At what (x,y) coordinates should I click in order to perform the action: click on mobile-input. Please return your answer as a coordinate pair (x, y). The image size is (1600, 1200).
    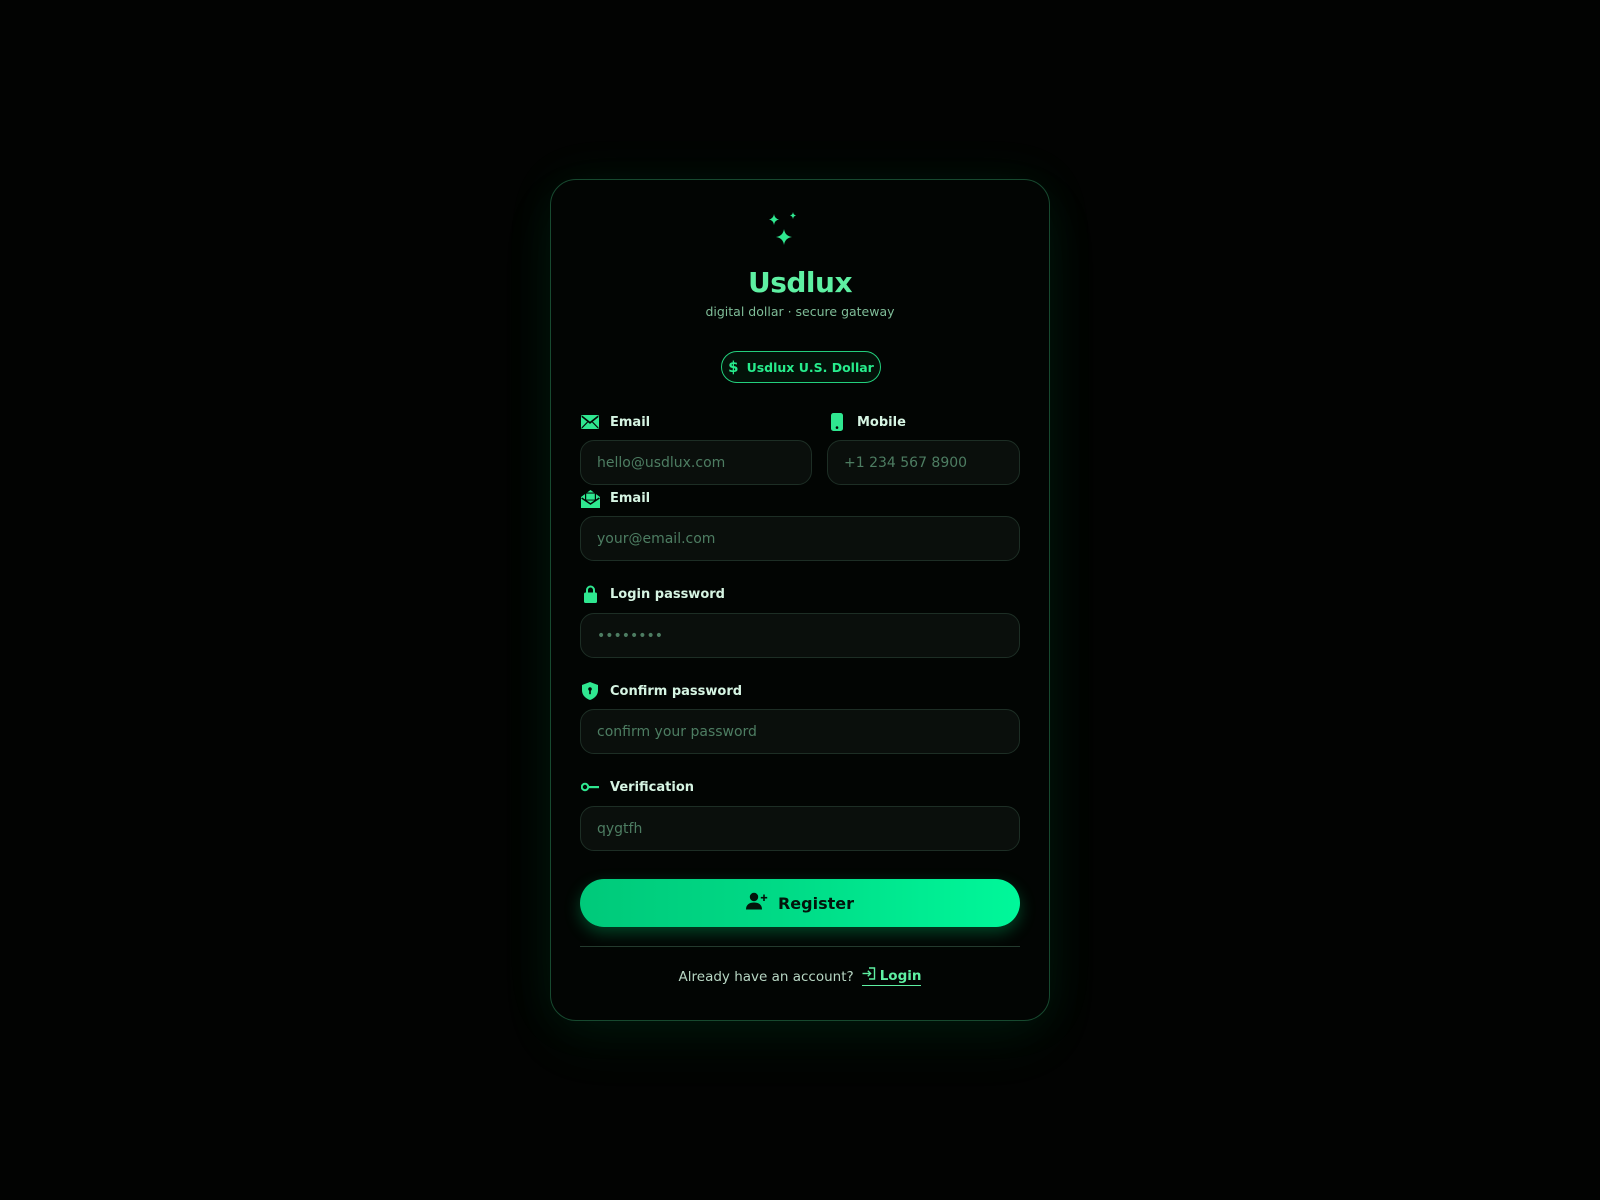
    Looking at the image, I should click on (923, 462).